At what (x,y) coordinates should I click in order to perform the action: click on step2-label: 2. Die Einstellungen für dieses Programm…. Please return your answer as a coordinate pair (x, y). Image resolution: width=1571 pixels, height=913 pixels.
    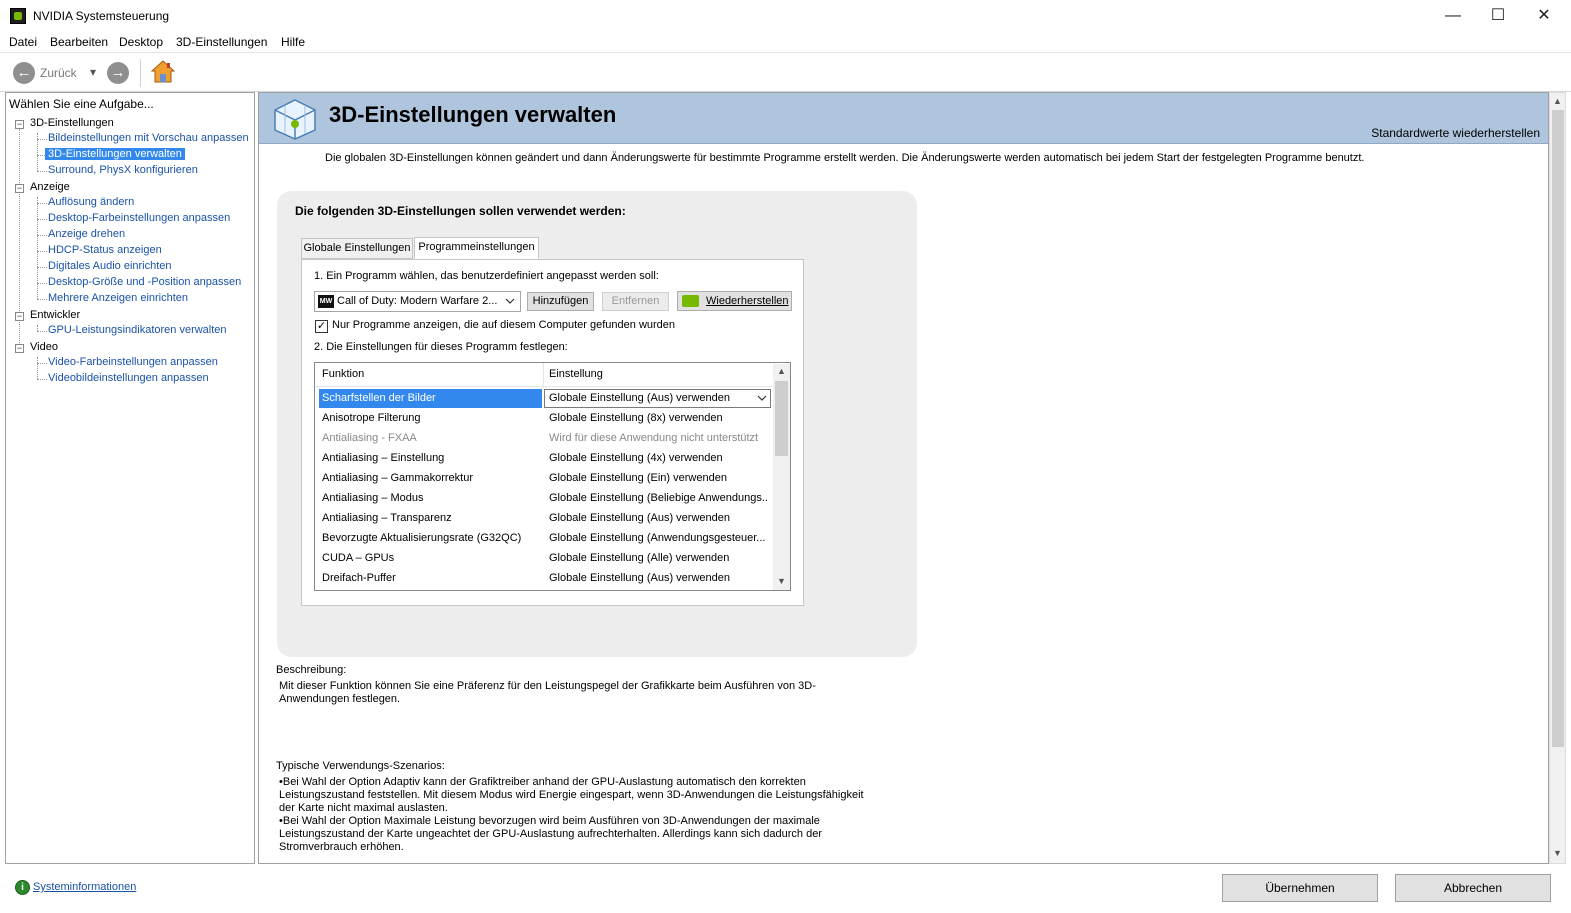
    Looking at the image, I should click on (441, 347).